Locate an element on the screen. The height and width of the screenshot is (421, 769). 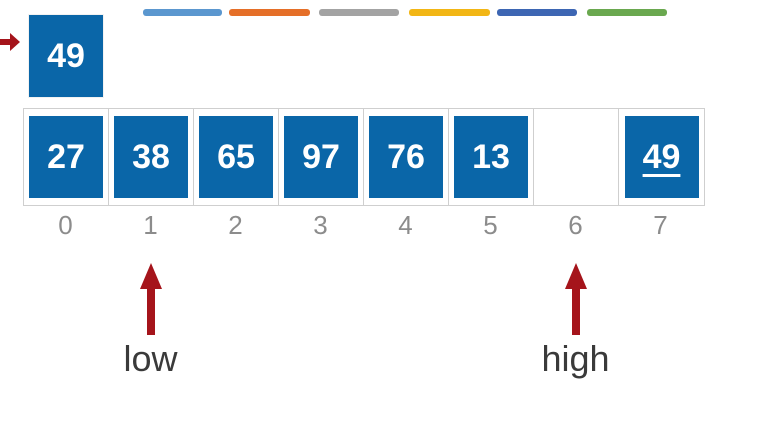
low-pointer-label: low is located at coordinates (150, 358).